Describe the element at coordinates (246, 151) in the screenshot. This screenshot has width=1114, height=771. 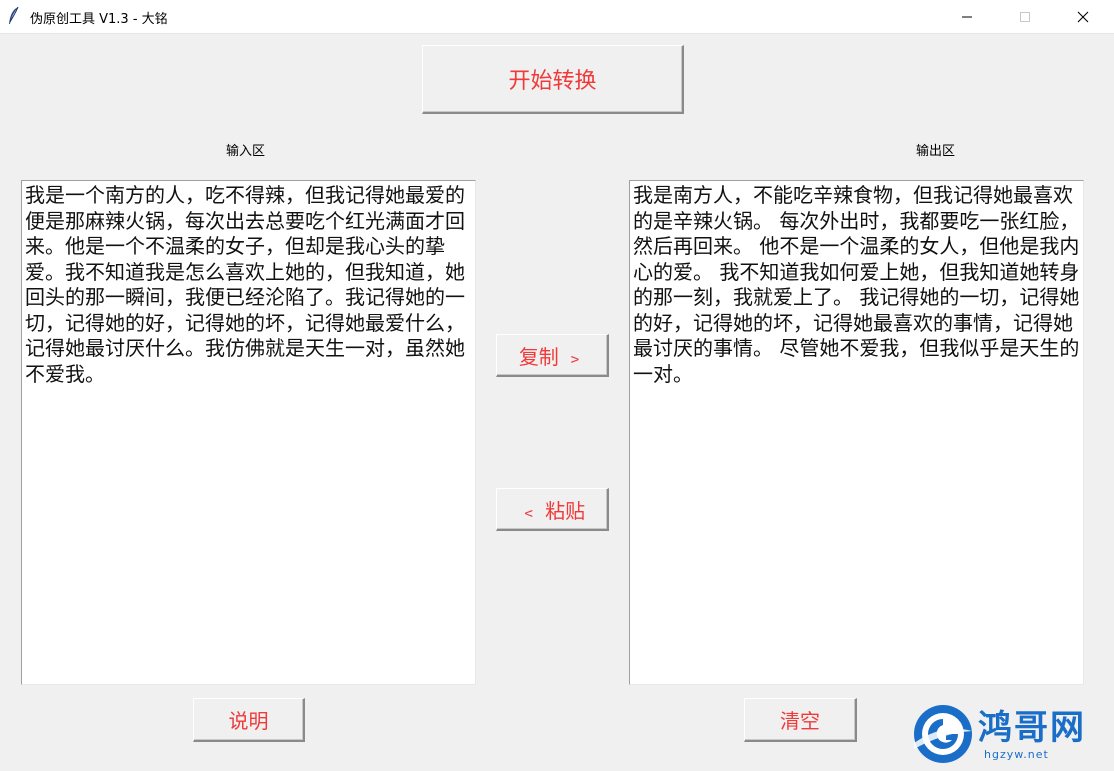
I see `input-area-label: 输入区` at that location.